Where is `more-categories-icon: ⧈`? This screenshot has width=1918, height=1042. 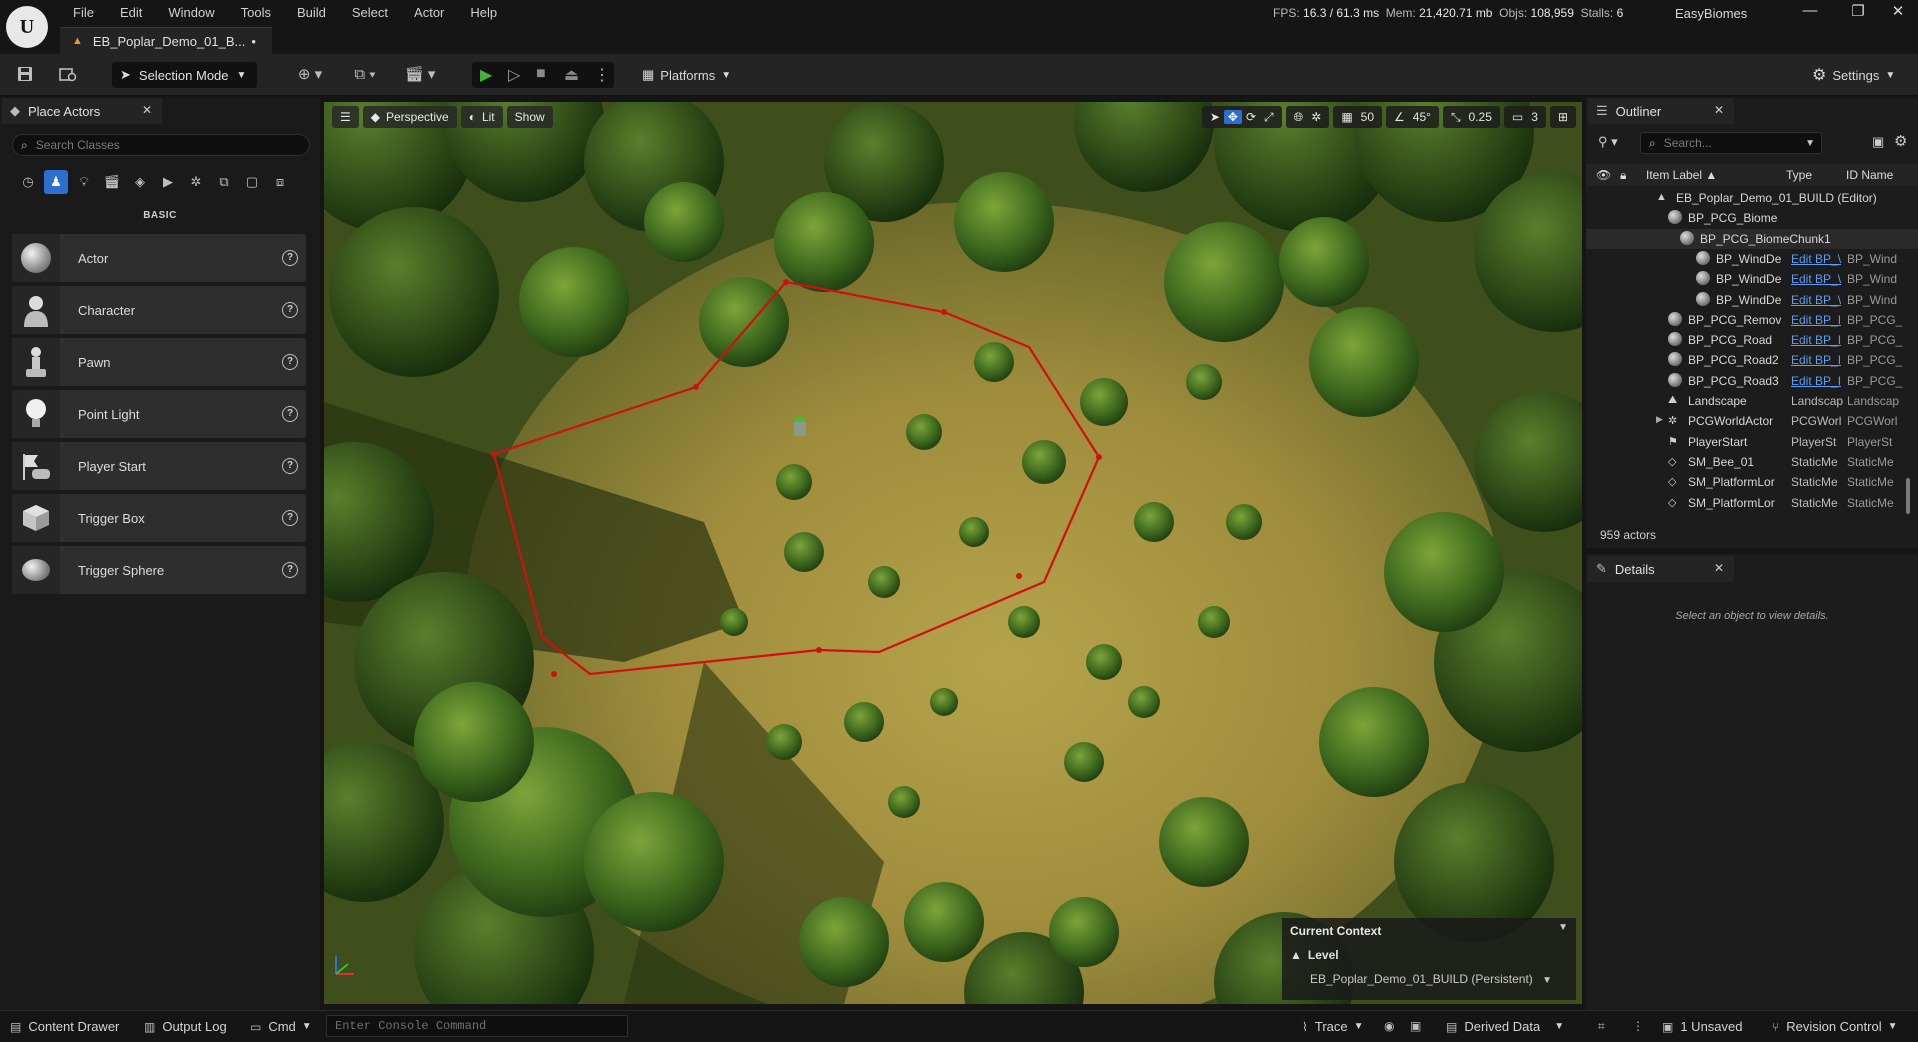
more-categories-icon: ⧈ is located at coordinates (280, 182).